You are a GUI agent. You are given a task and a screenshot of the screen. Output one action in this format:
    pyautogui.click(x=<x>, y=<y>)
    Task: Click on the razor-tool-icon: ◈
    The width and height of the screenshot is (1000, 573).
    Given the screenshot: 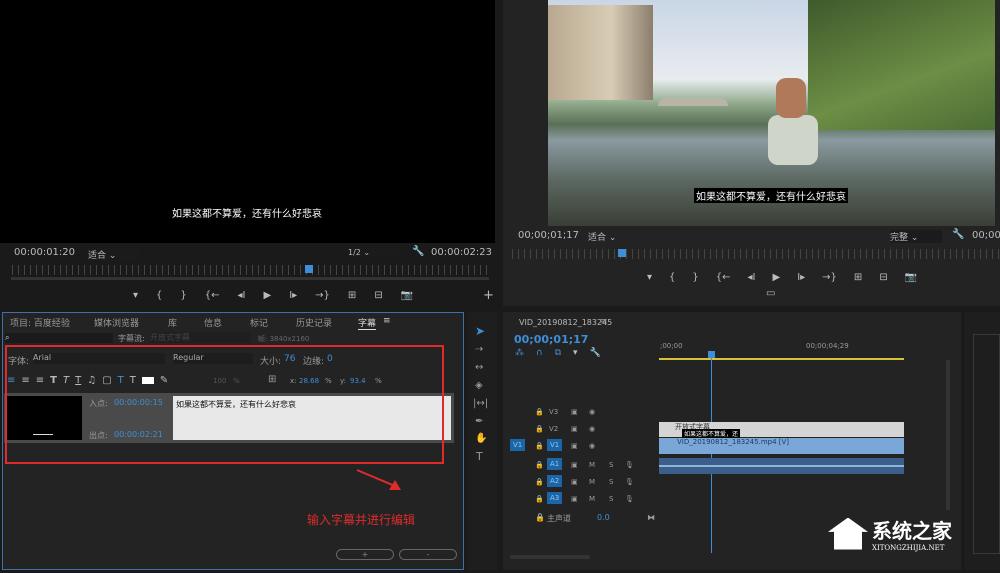 What is the action you would take?
    pyautogui.click(x=479, y=385)
    